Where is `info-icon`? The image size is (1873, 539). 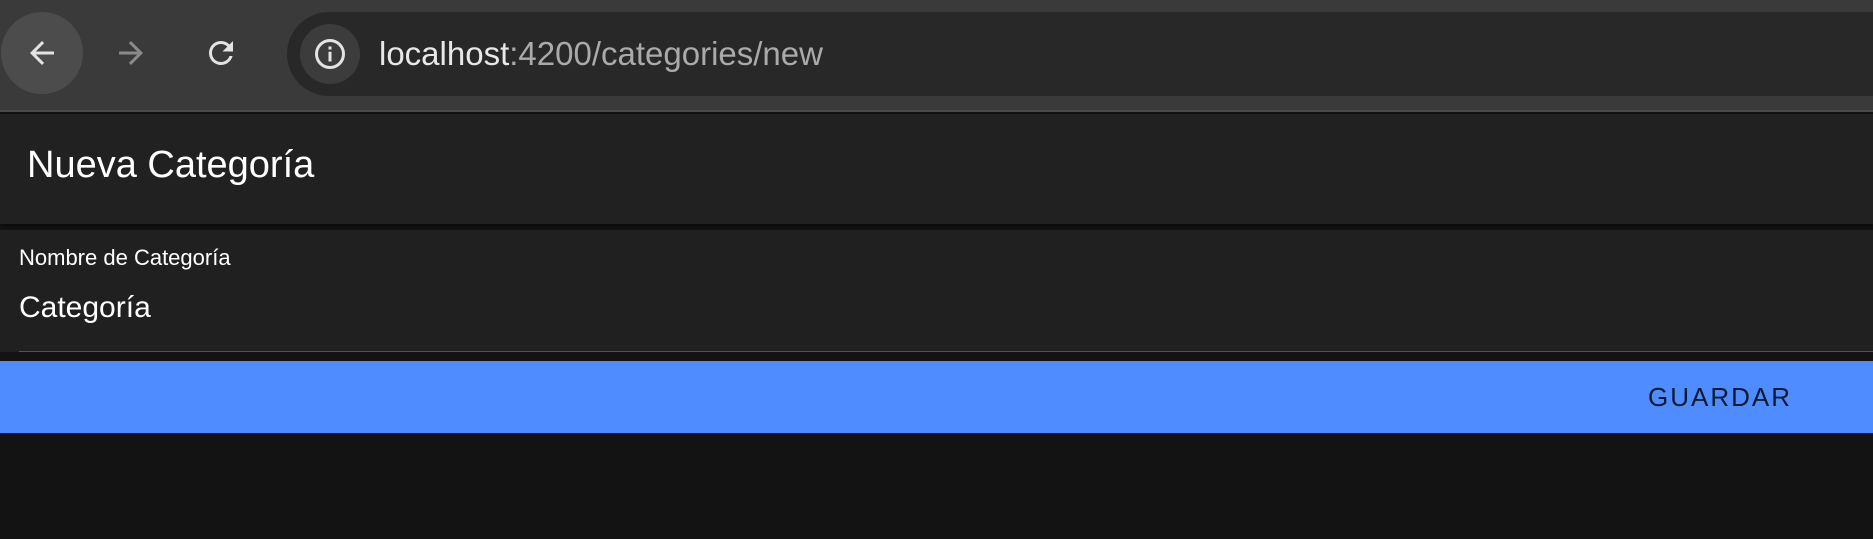
info-icon is located at coordinates (330, 54).